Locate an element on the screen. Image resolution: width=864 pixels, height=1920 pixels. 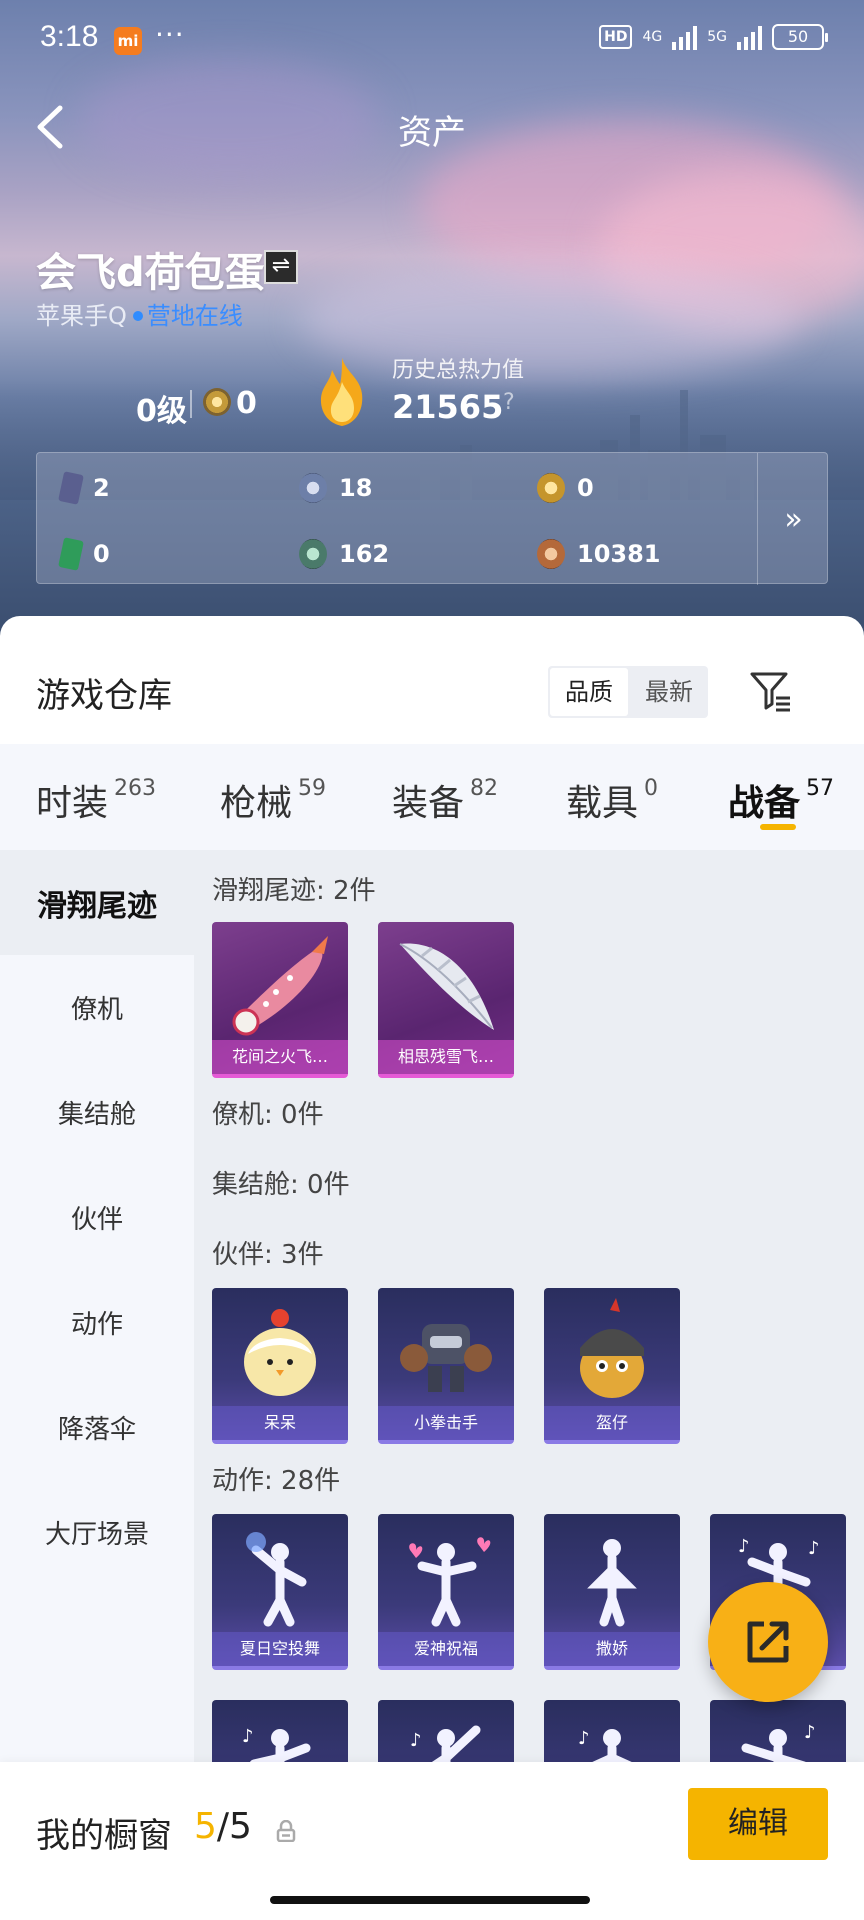
item-card: 呆呆 is located at coordinates (280, 1366).